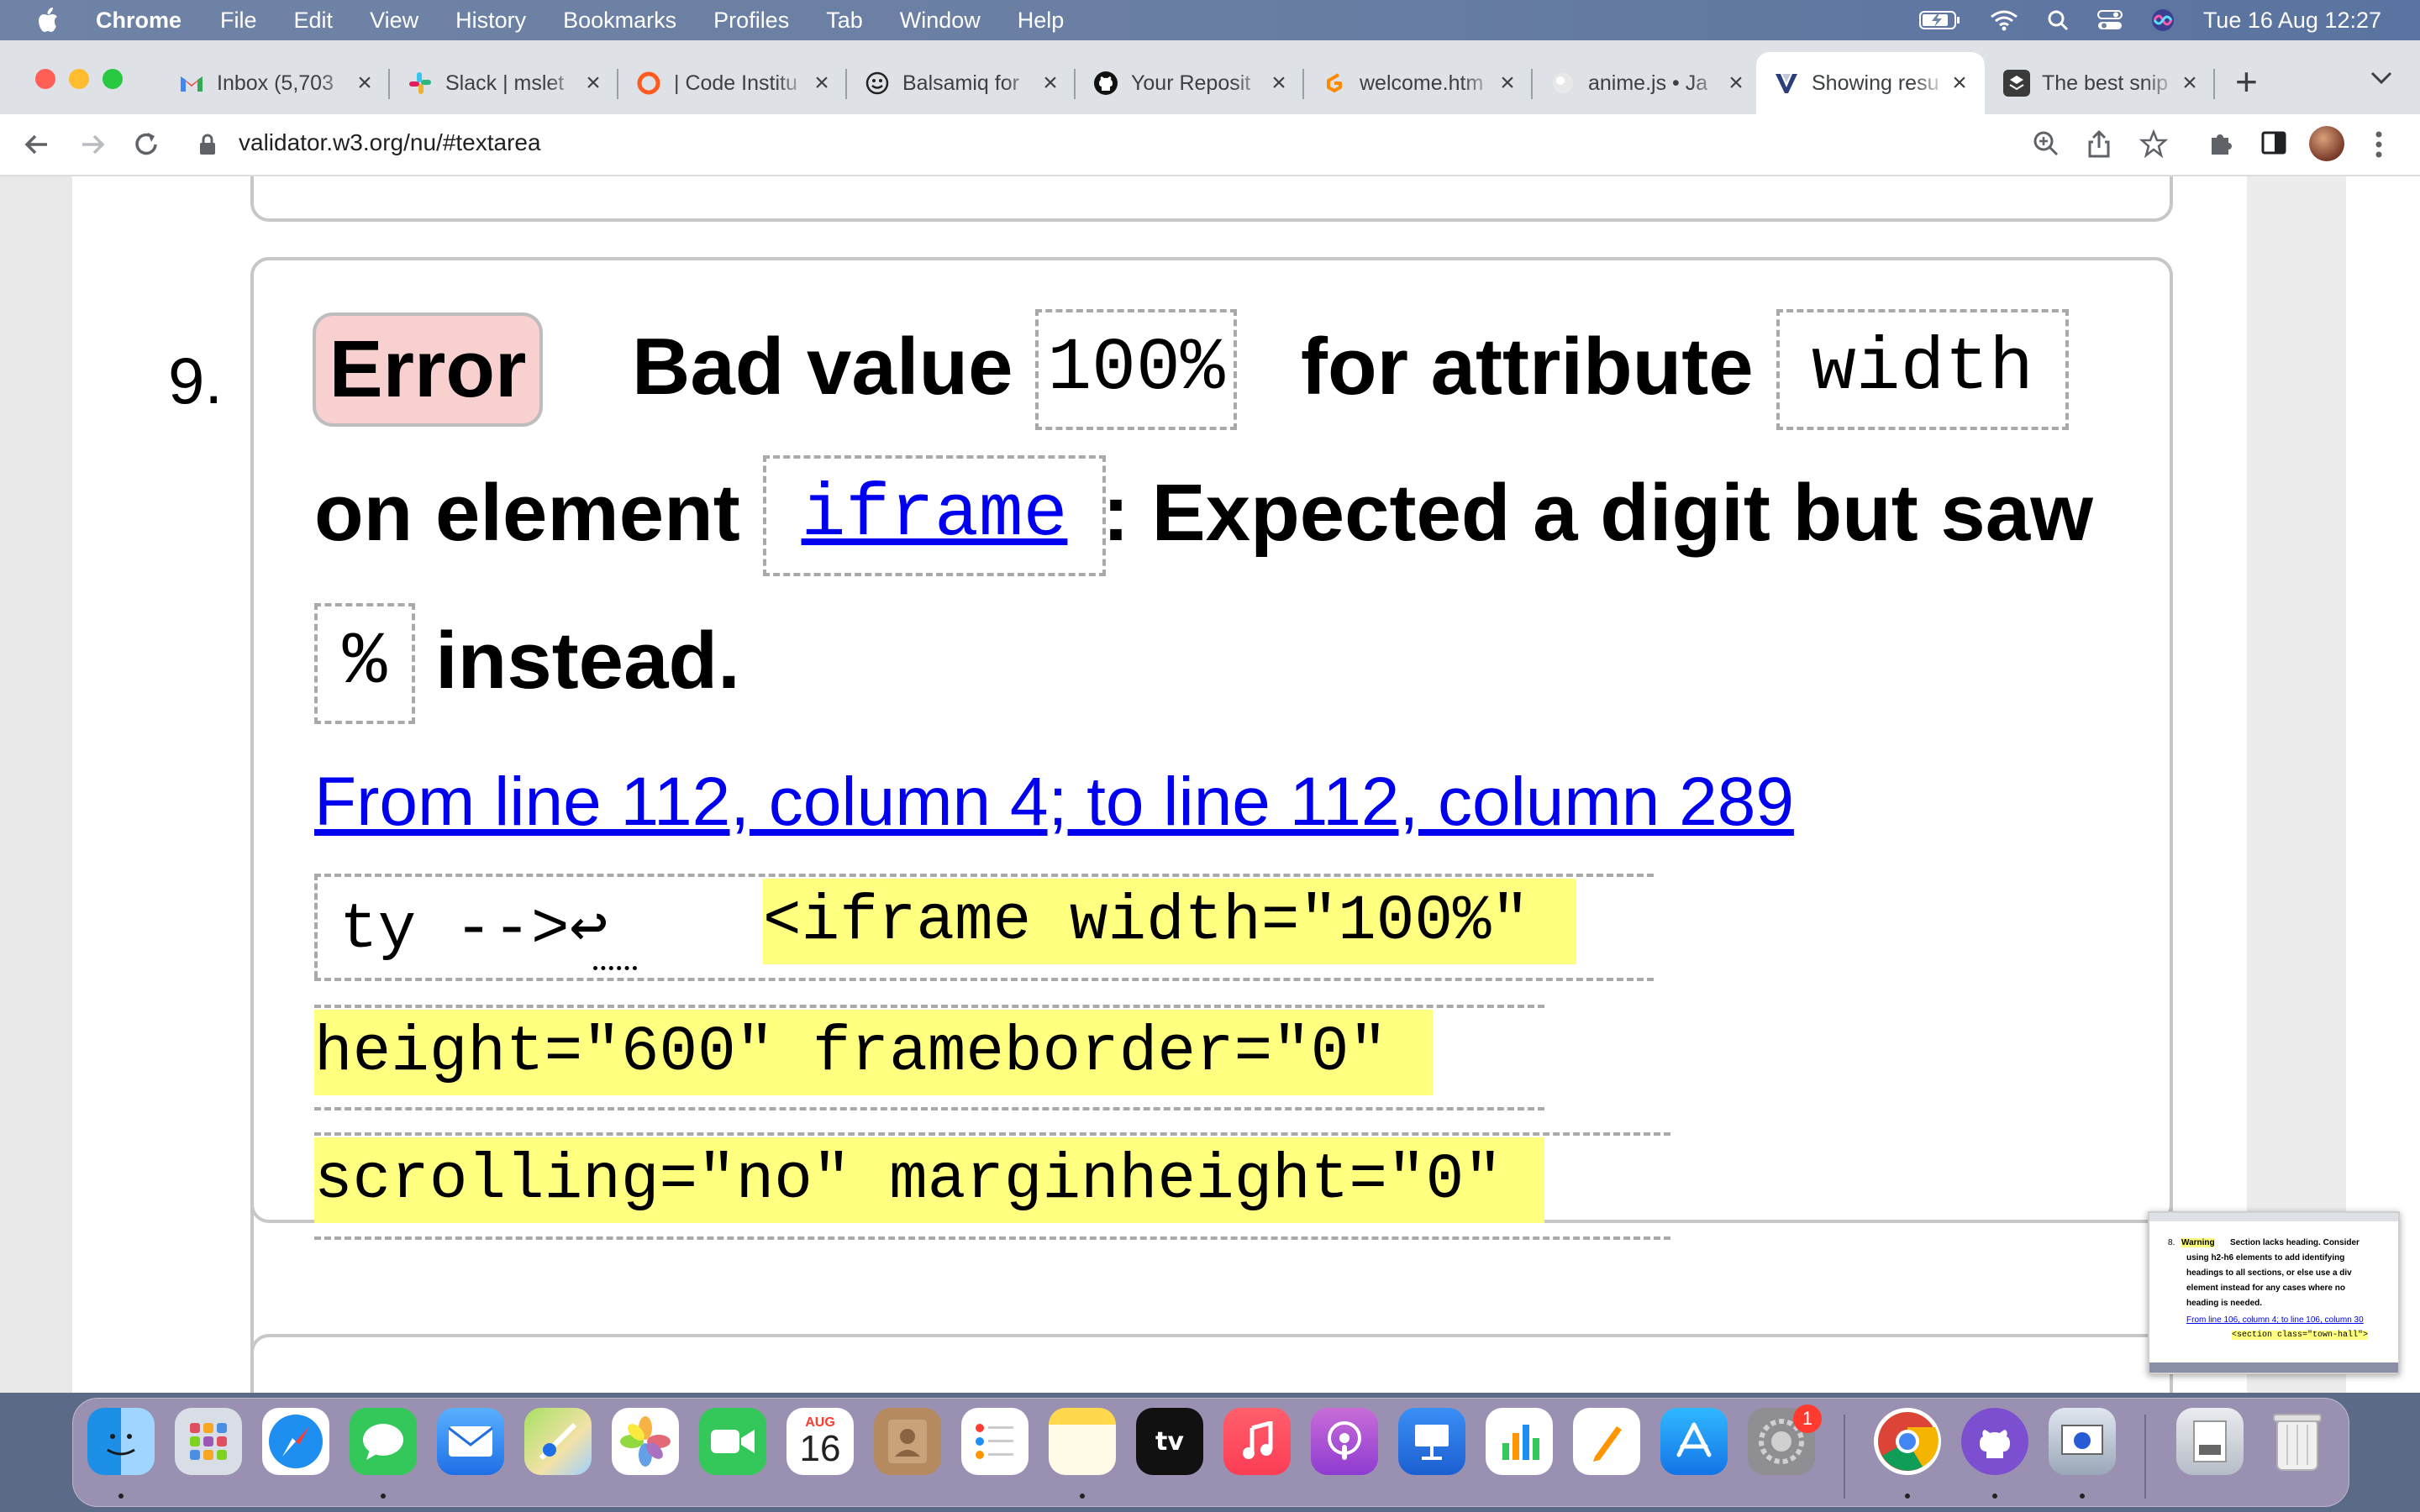 Image resolution: width=2420 pixels, height=1512 pixels. What do you see at coordinates (1432, 1441) in the screenshot?
I see `keynote-icon` at bounding box center [1432, 1441].